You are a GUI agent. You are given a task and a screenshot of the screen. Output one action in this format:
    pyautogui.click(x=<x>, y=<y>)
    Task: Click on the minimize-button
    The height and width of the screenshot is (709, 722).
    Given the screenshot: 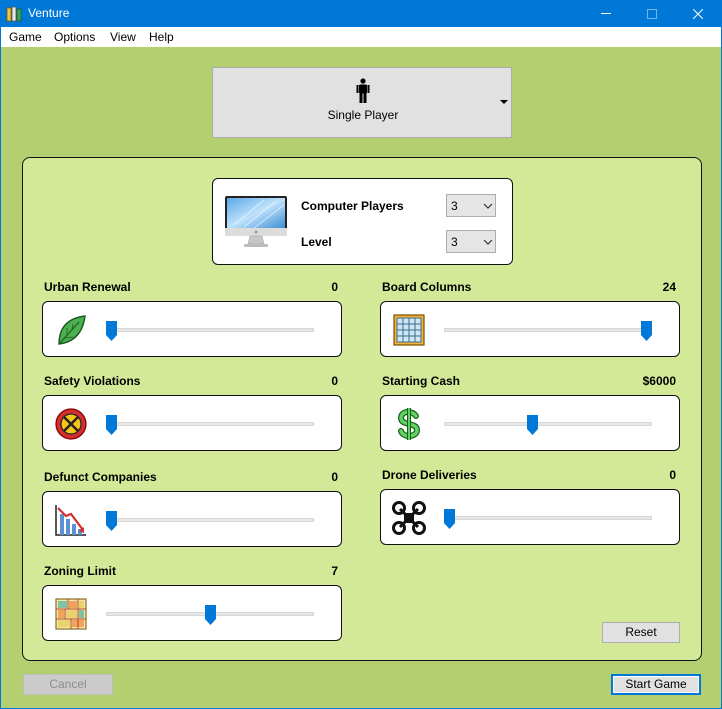 What is the action you would take?
    pyautogui.click(x=606, y=14)
    